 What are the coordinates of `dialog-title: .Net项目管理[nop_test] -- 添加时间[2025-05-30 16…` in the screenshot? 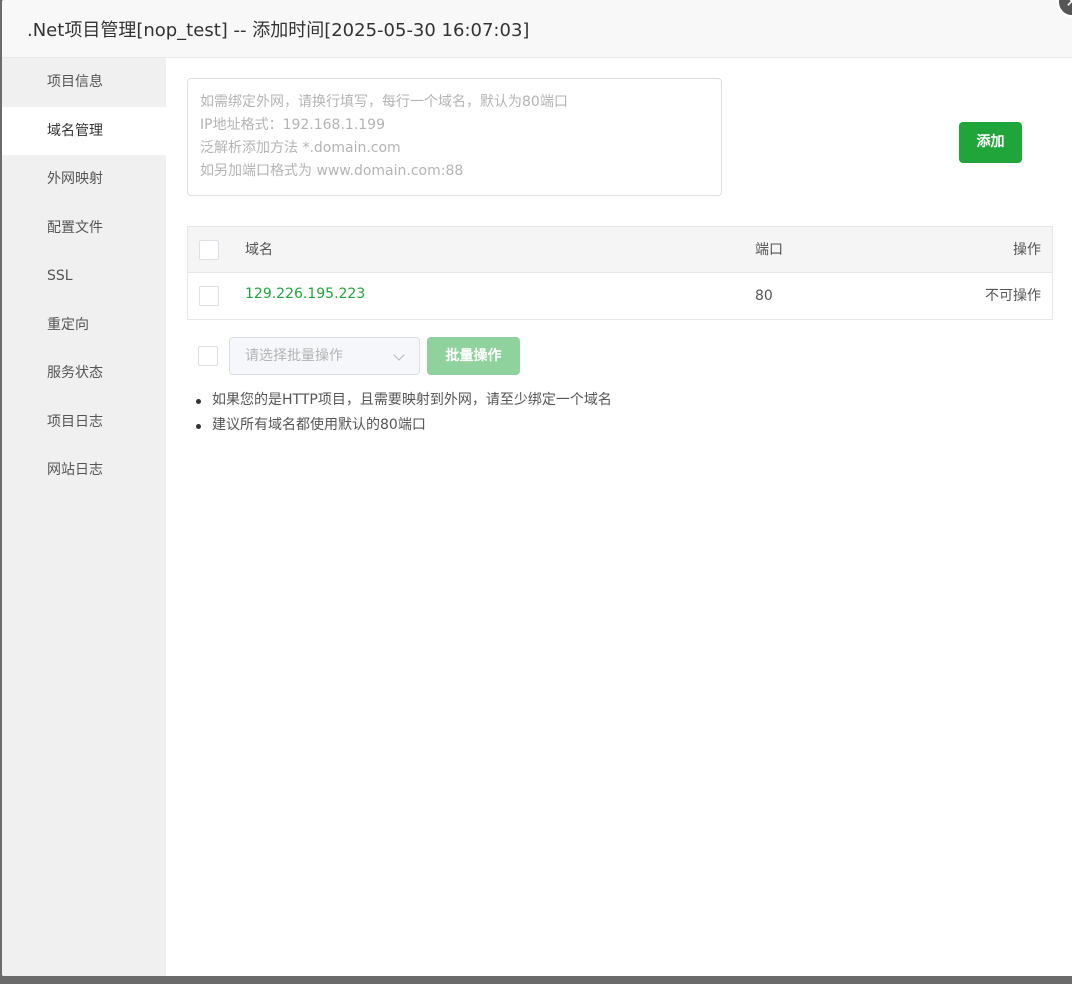 It's located at (278, 30).